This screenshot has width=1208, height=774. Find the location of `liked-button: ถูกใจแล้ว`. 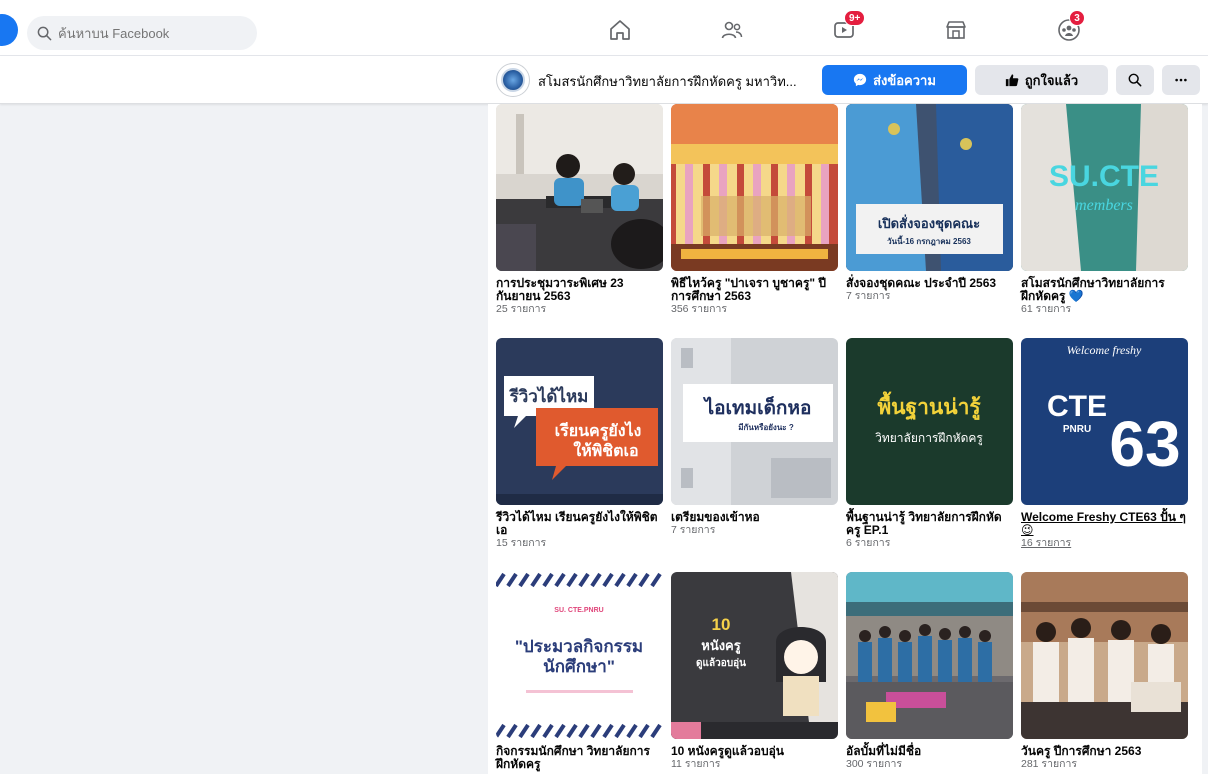

liked-button: ถูกใจแล้ว is located at coordinates (1041, 80).